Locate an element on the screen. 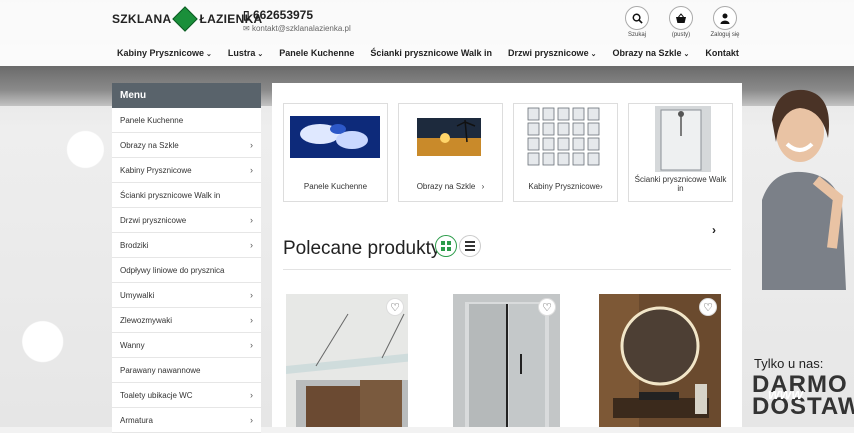 The image size is (854, 433). menu-item-panele: Panele Kuchenne is located at coordinates (186, 120).